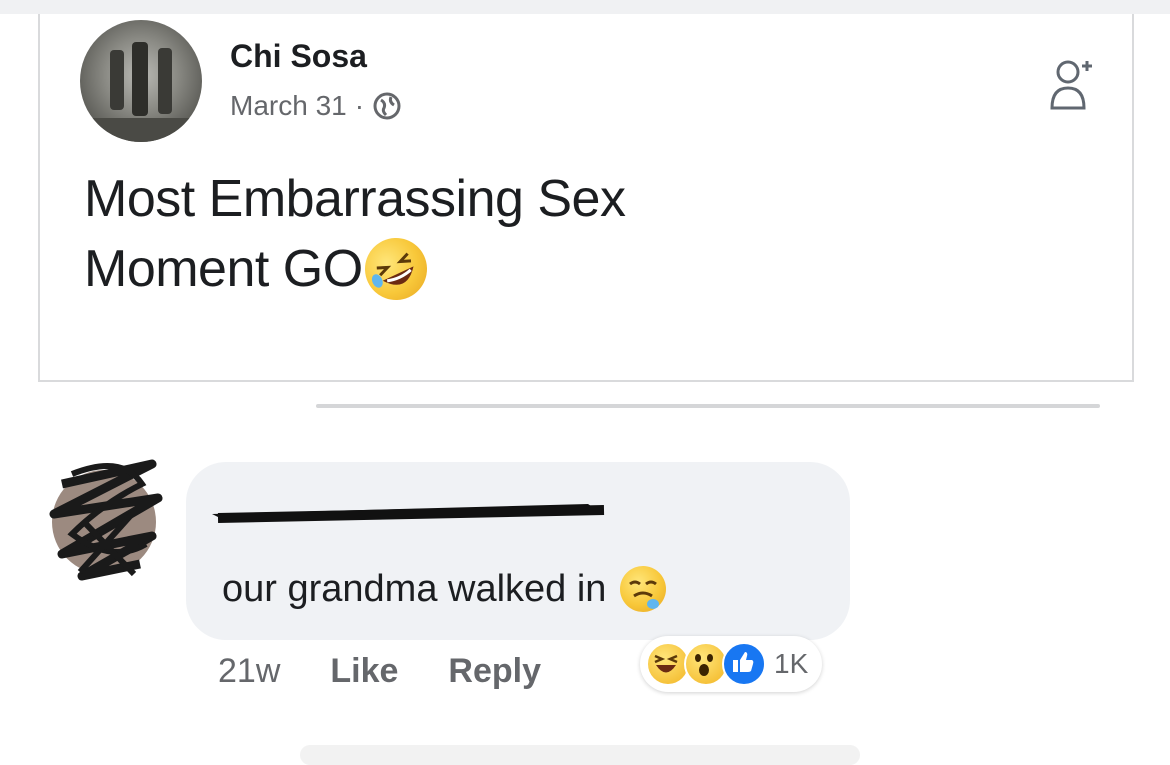  Describe the element at coordinates (744, 664) in the screenshot. I see `like-reaction-icon` at that location.